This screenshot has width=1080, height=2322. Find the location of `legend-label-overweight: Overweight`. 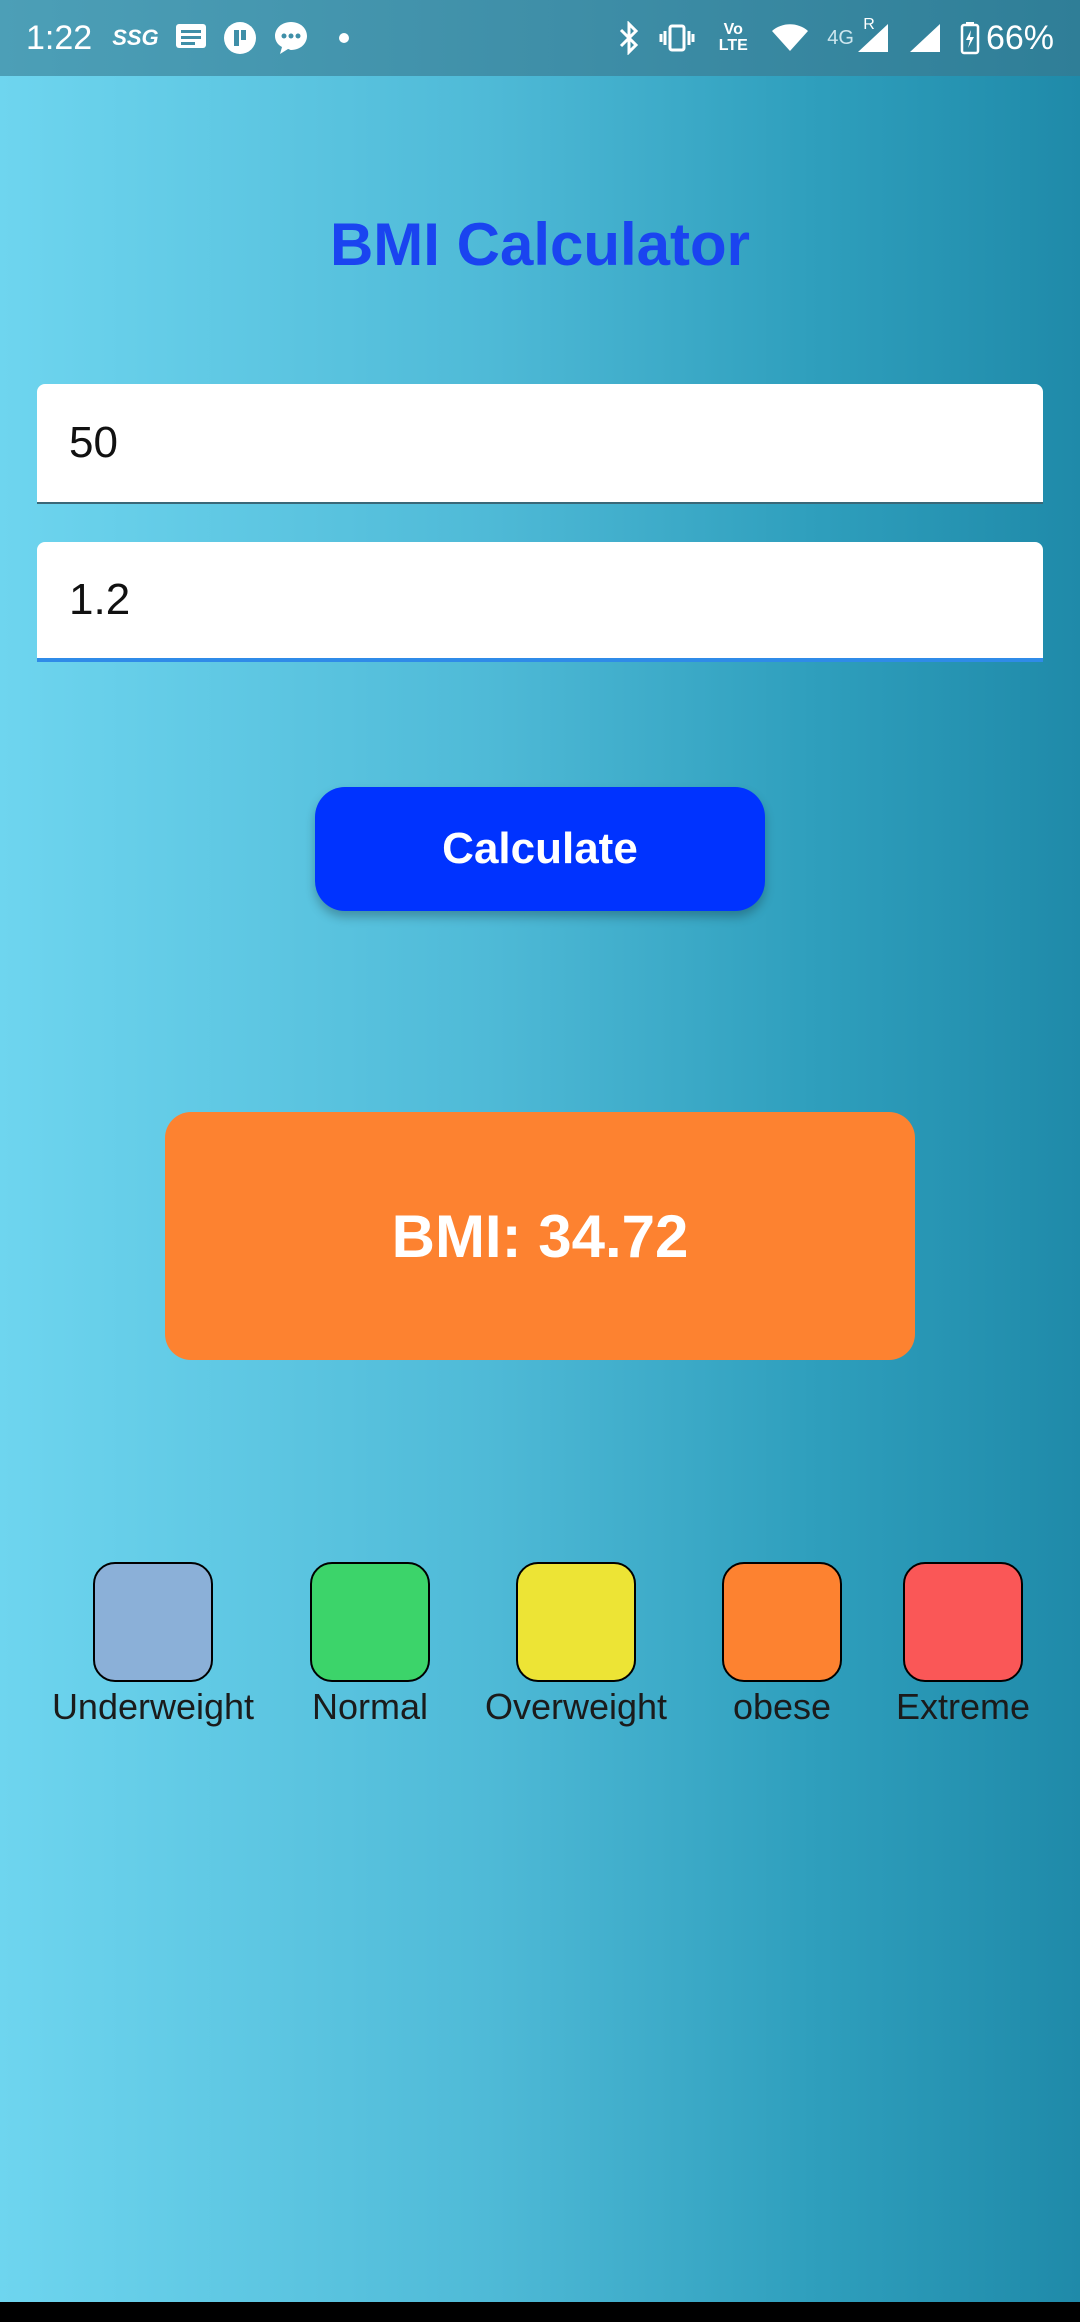

legend-label-overweight: Overweight is located at coordinates (576, 1706).